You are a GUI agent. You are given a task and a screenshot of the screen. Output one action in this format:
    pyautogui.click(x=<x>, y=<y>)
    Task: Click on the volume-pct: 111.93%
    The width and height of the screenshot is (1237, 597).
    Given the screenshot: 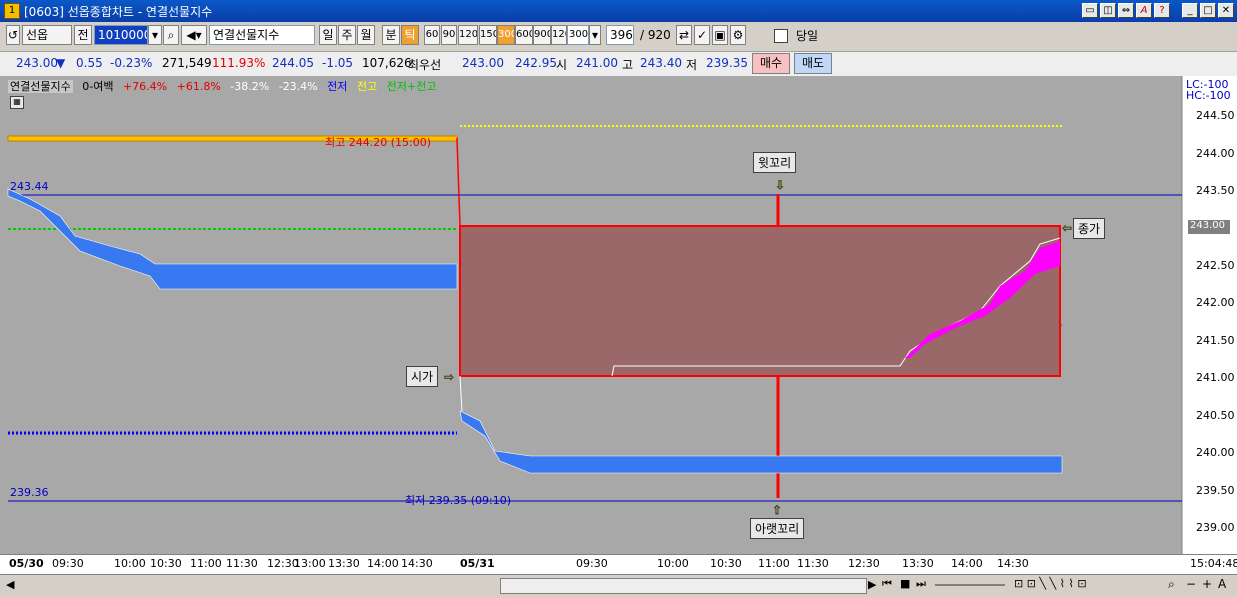 What is the action you would take?
    pyautogui.click(x=239, y=63)
    